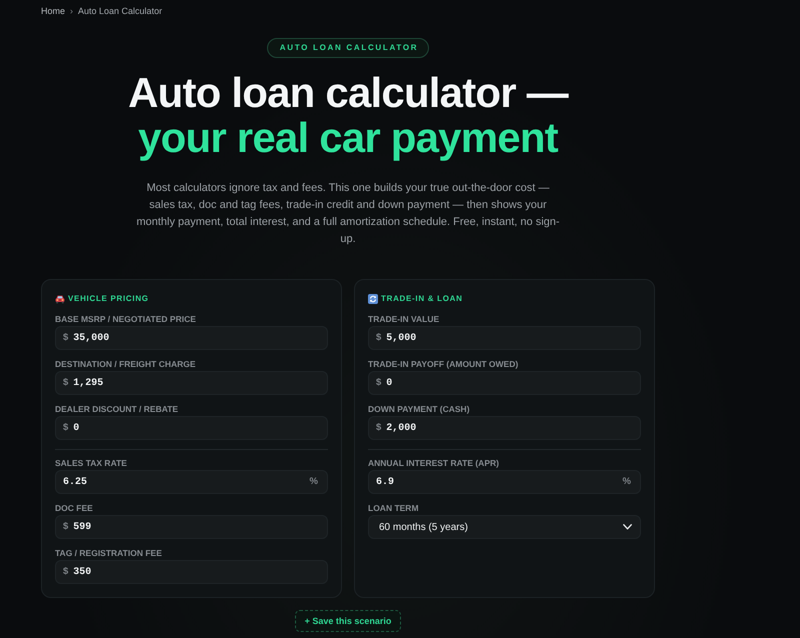  What do you see at coordinates (53, 11) in the screenshot?
I see `breadcrumb-link: Home` at bounding box center [53, 11].